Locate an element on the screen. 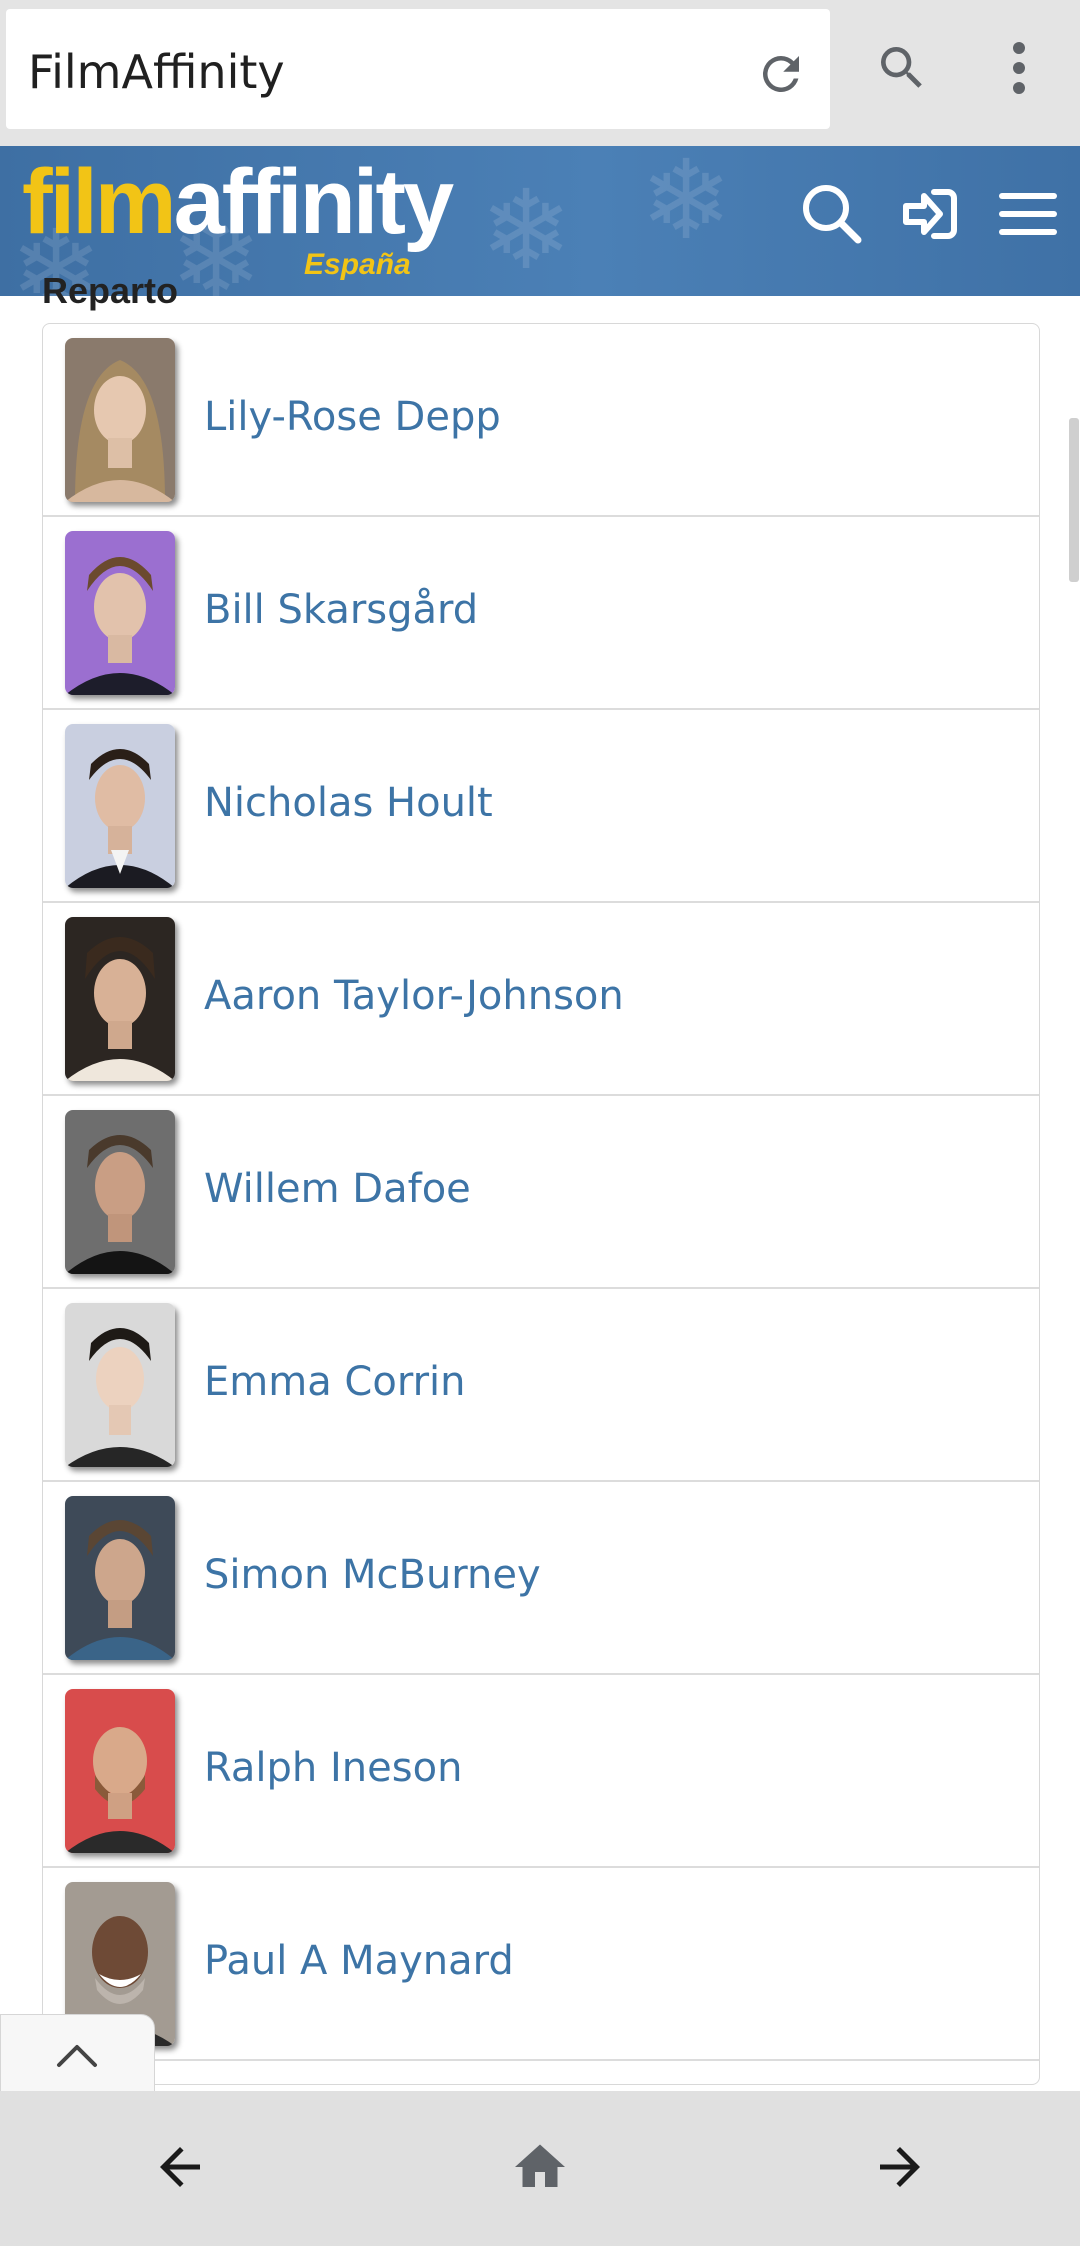 The height and width of the screenshot is (2246, 1080). home-icon is located at coordinates (540, 2167).